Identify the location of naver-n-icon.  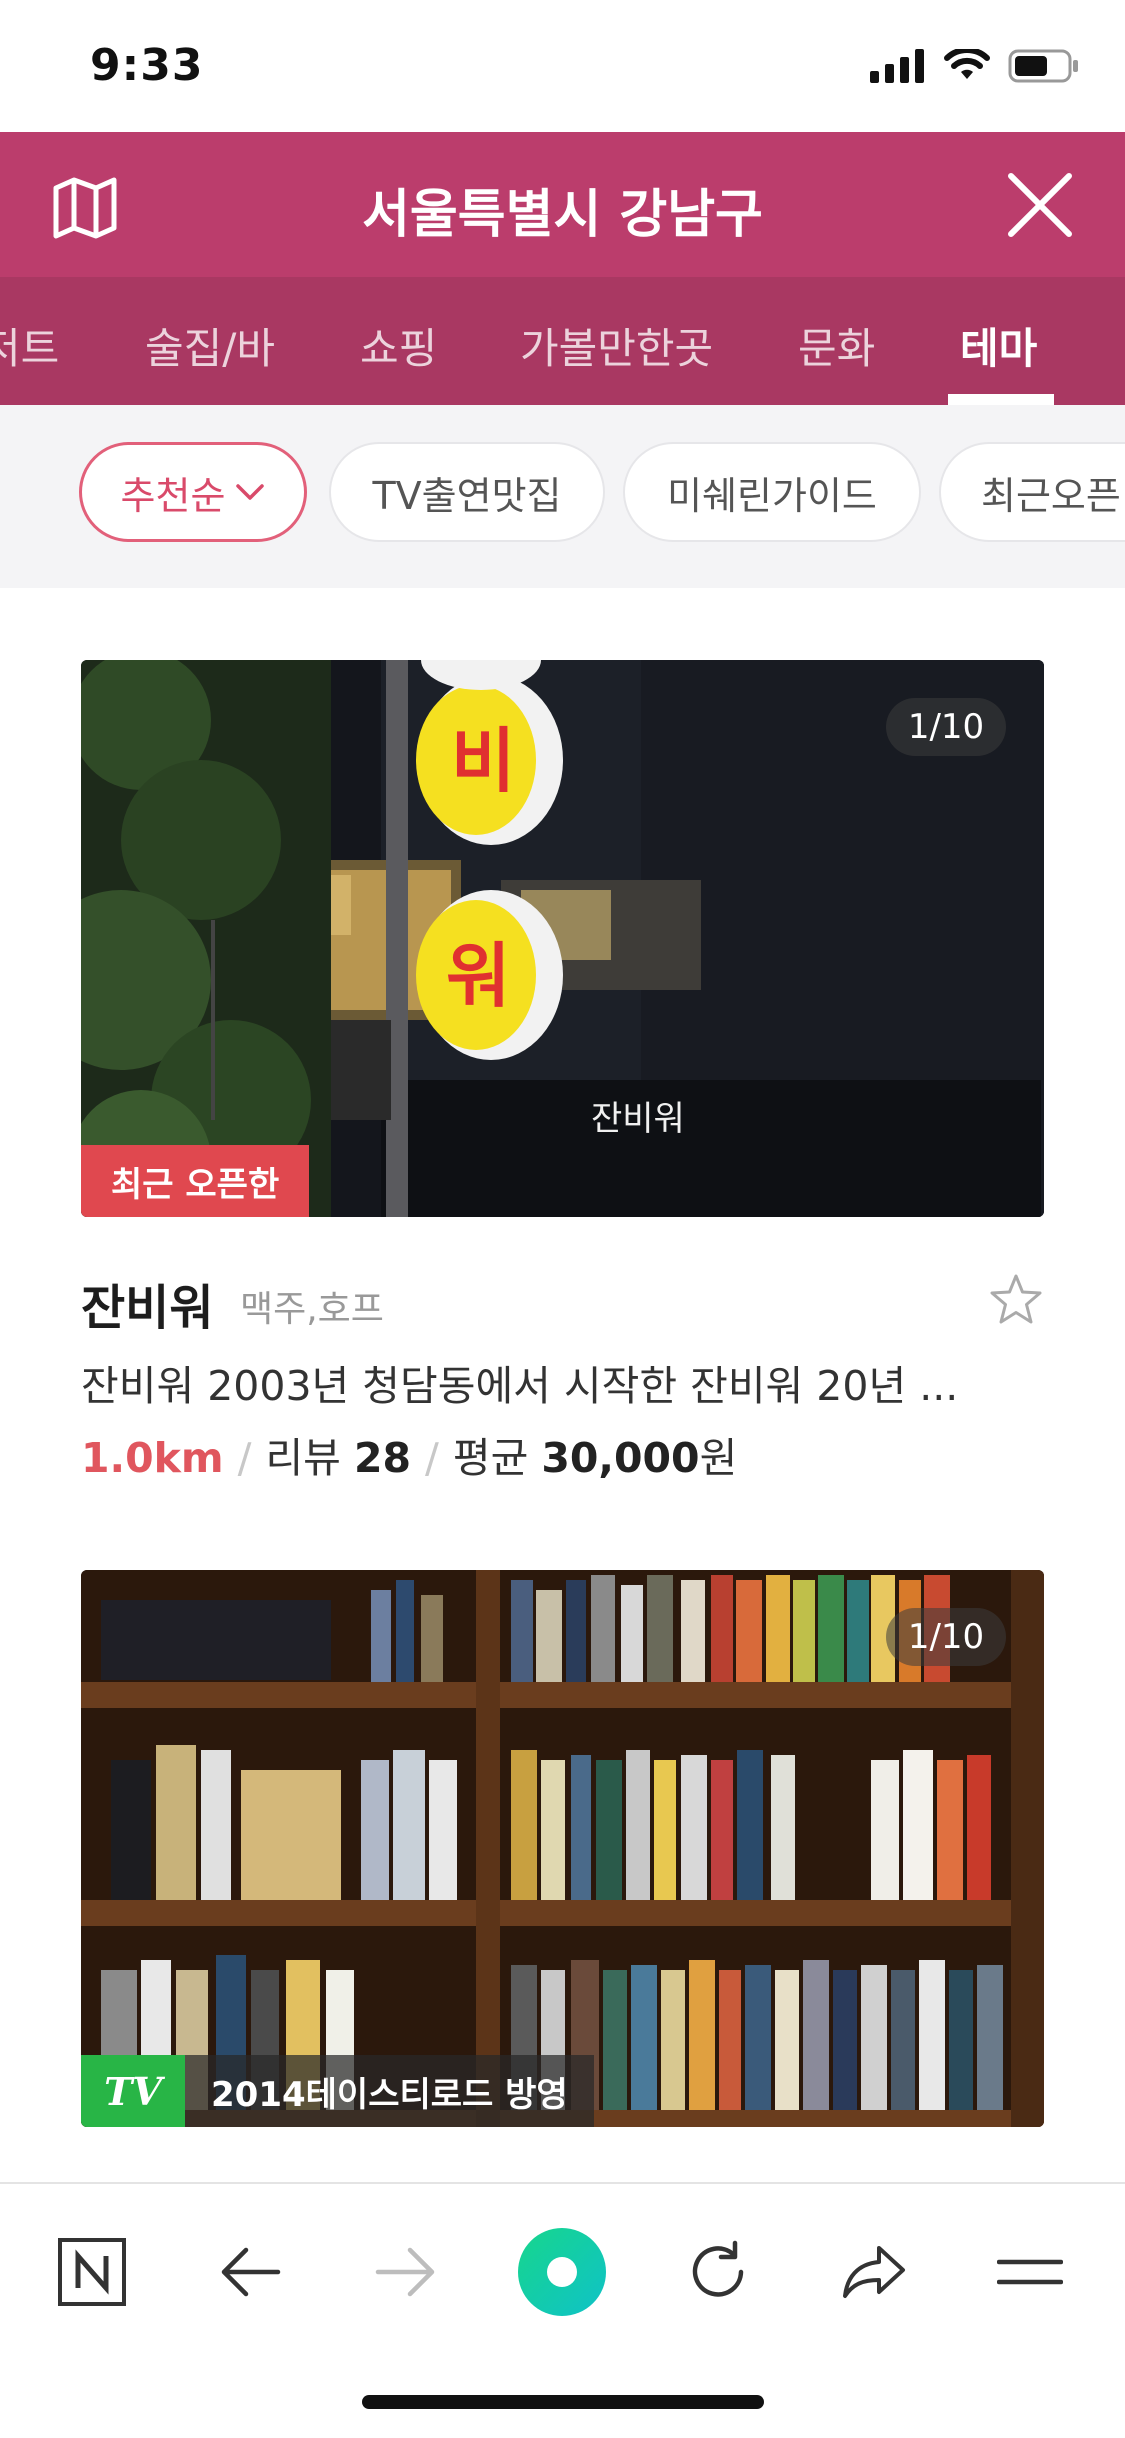
(92, 2272).